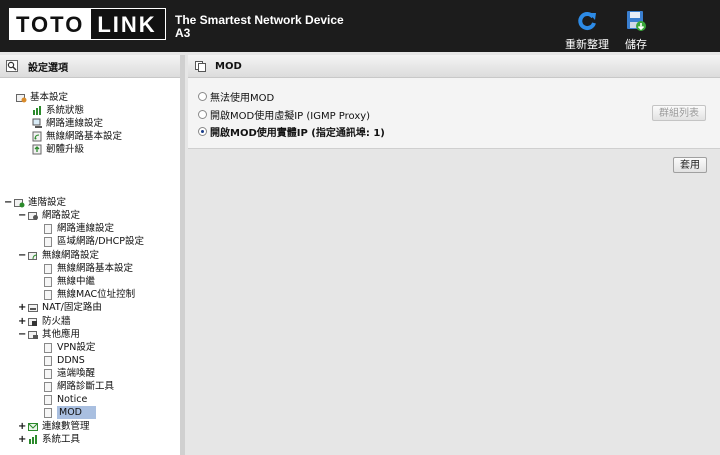  I want to click on option-label: 無法使用MOD, so click(242, 98).